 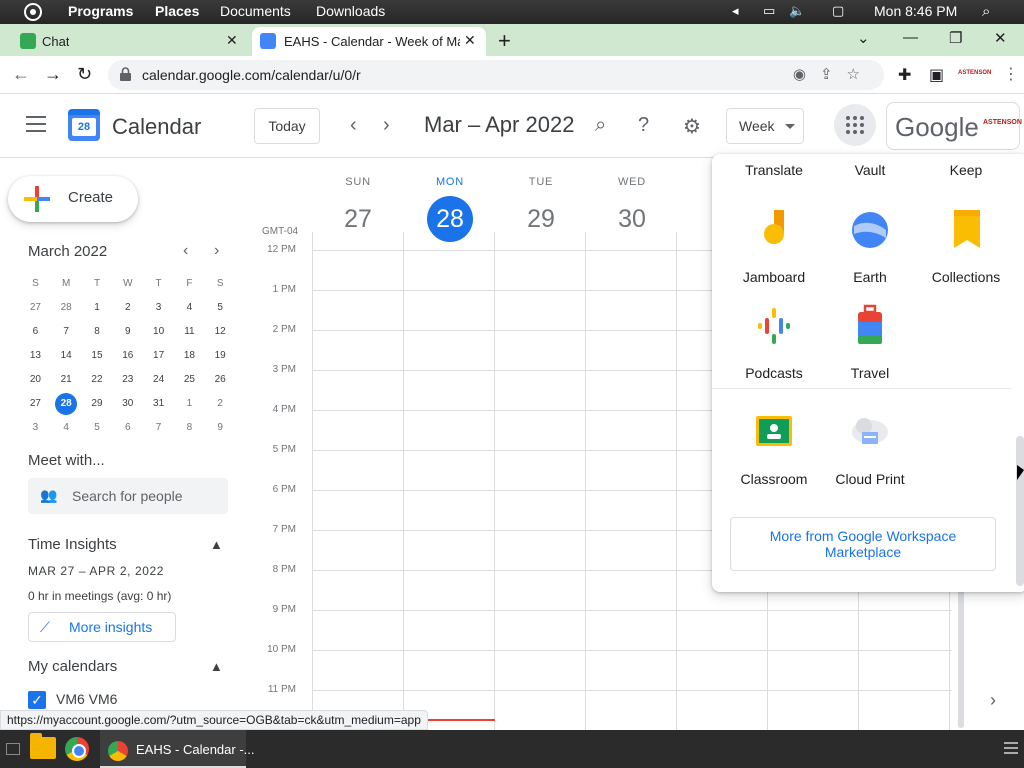 I want to click on files-icon, so click(x=43, y=746).